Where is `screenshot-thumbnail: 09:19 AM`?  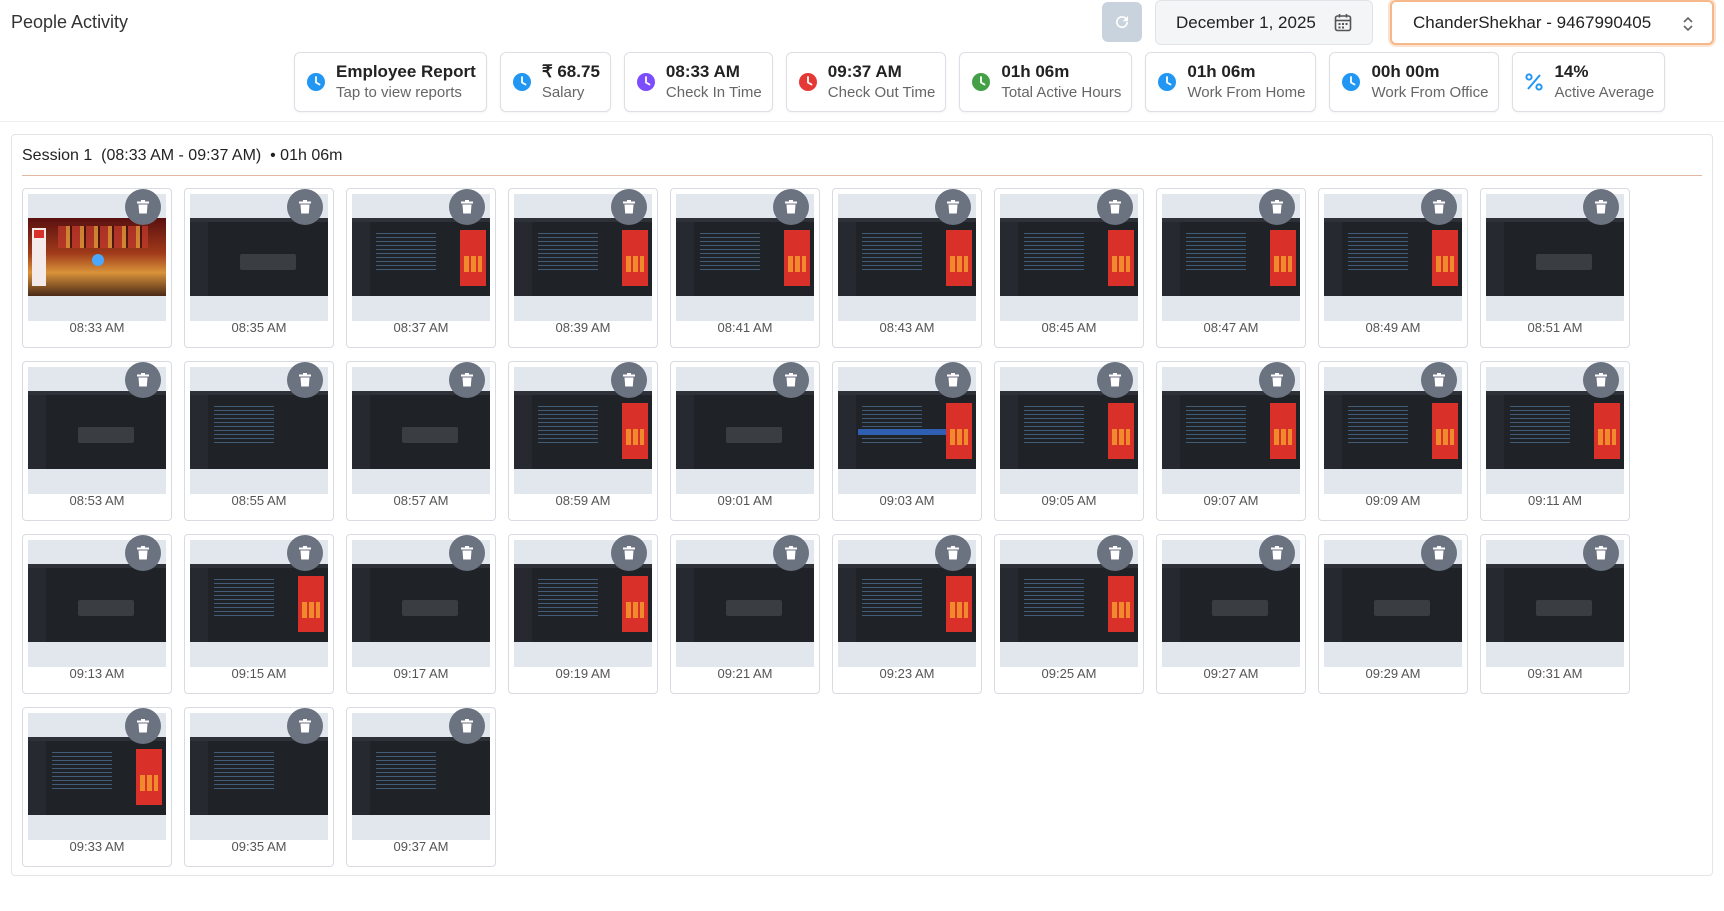
screenshot-thumbnail: 09:19 AM is located at coordinates (583, 614).